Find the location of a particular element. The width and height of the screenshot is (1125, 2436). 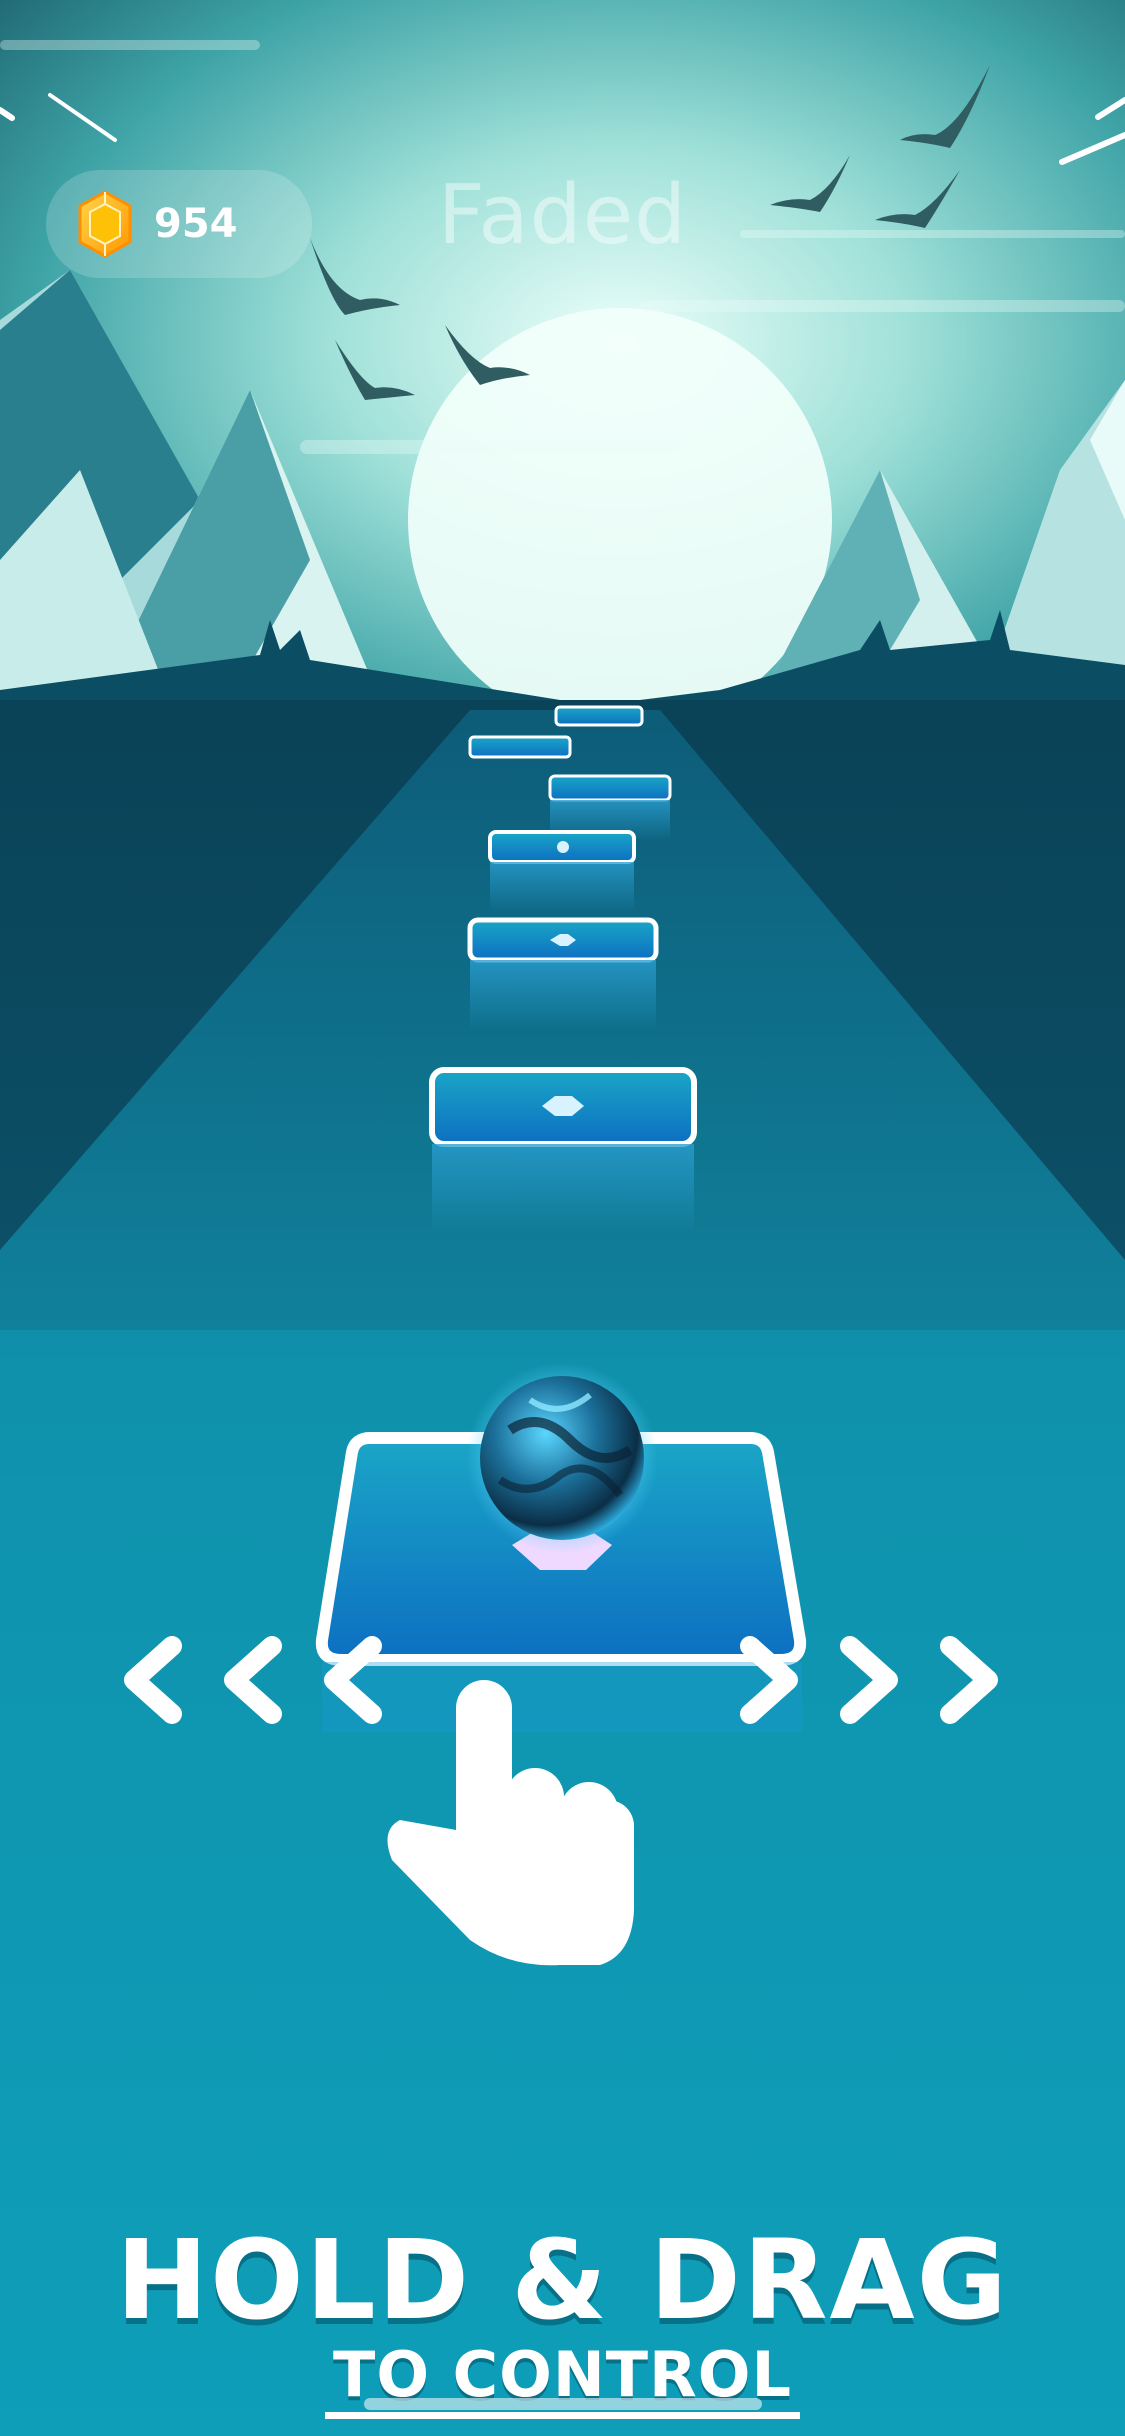

player-ball is located at coordinates (562, 1458).